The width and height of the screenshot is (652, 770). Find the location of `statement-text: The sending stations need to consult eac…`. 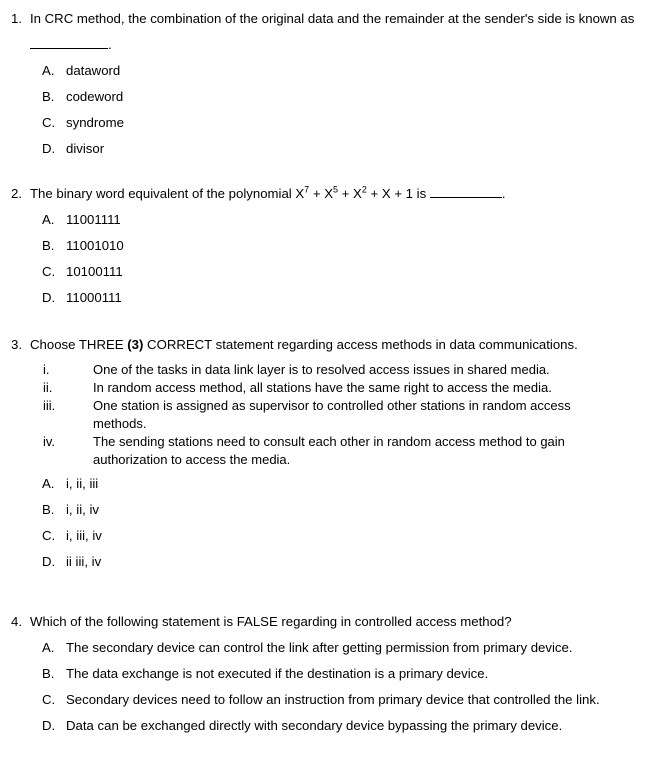

statement-text: The sending stations need to consult eac… is located at coordinates (329, 450).